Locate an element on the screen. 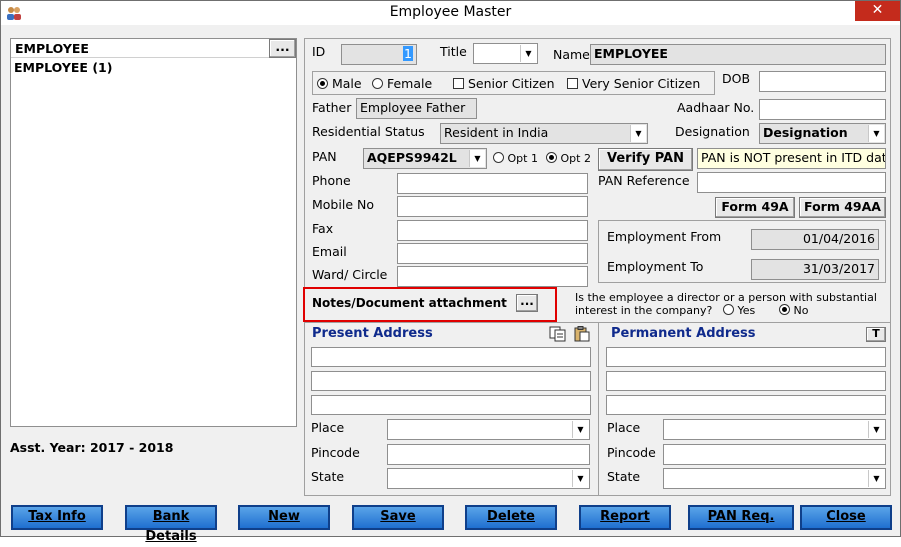 This screenshot has width=901, height=547. no-label: No is located at coordinates (801, 310).